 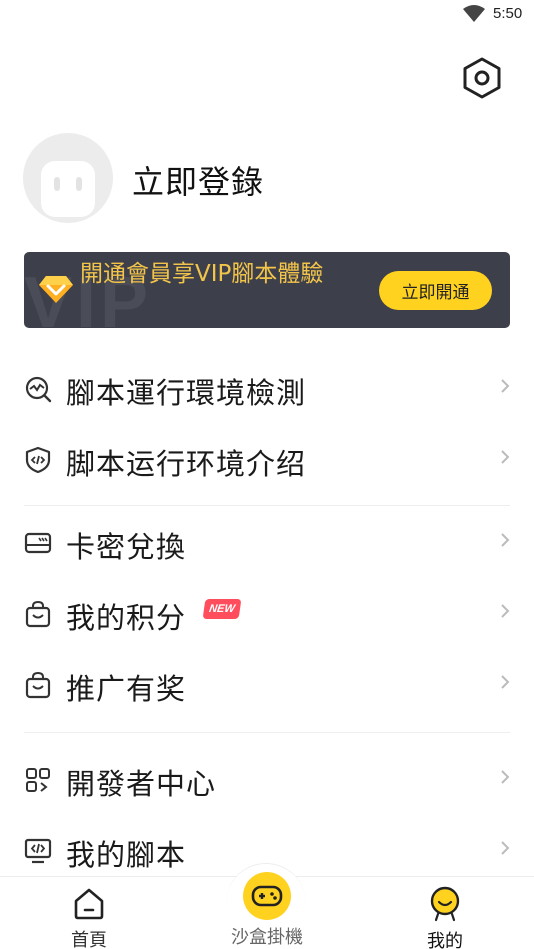 What do you see at coordinates (508, 13) in the screenshot?
I see `status-time: 5:50` at bounding box center [508, 13].